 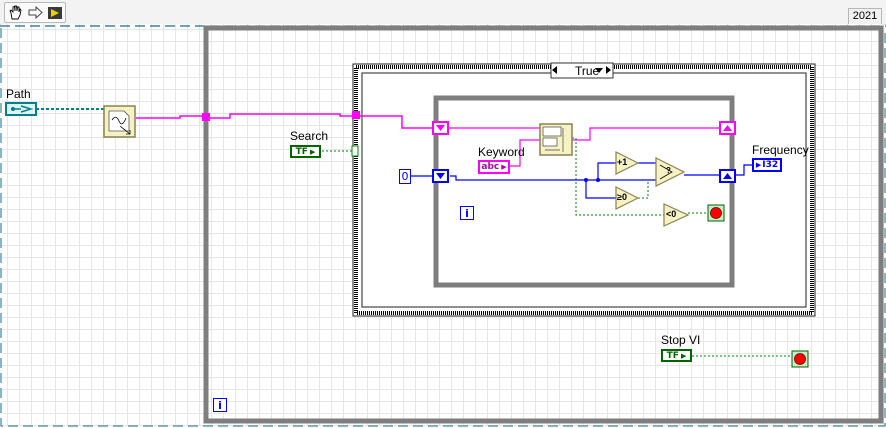 What do you see at coordinates (622, 197) in the screenshot?
I see `greater-equal-zero-label: ≥0` at bounding box center [622, 197].